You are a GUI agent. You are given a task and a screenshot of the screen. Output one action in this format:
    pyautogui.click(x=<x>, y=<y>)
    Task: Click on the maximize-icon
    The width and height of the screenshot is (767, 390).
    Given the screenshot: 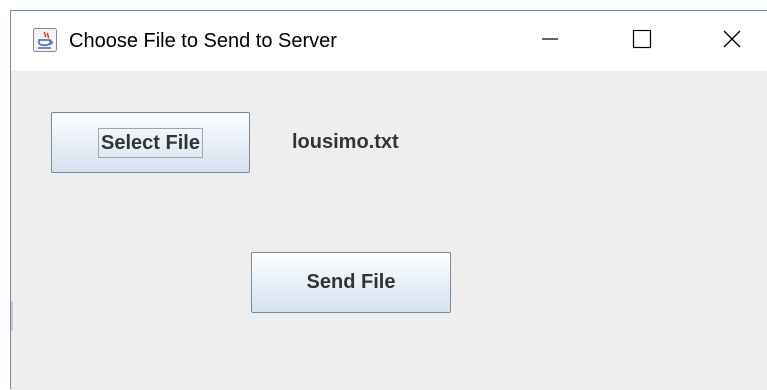 What is the action you would take?
    pyautogui.click(x=642, y=41)
    